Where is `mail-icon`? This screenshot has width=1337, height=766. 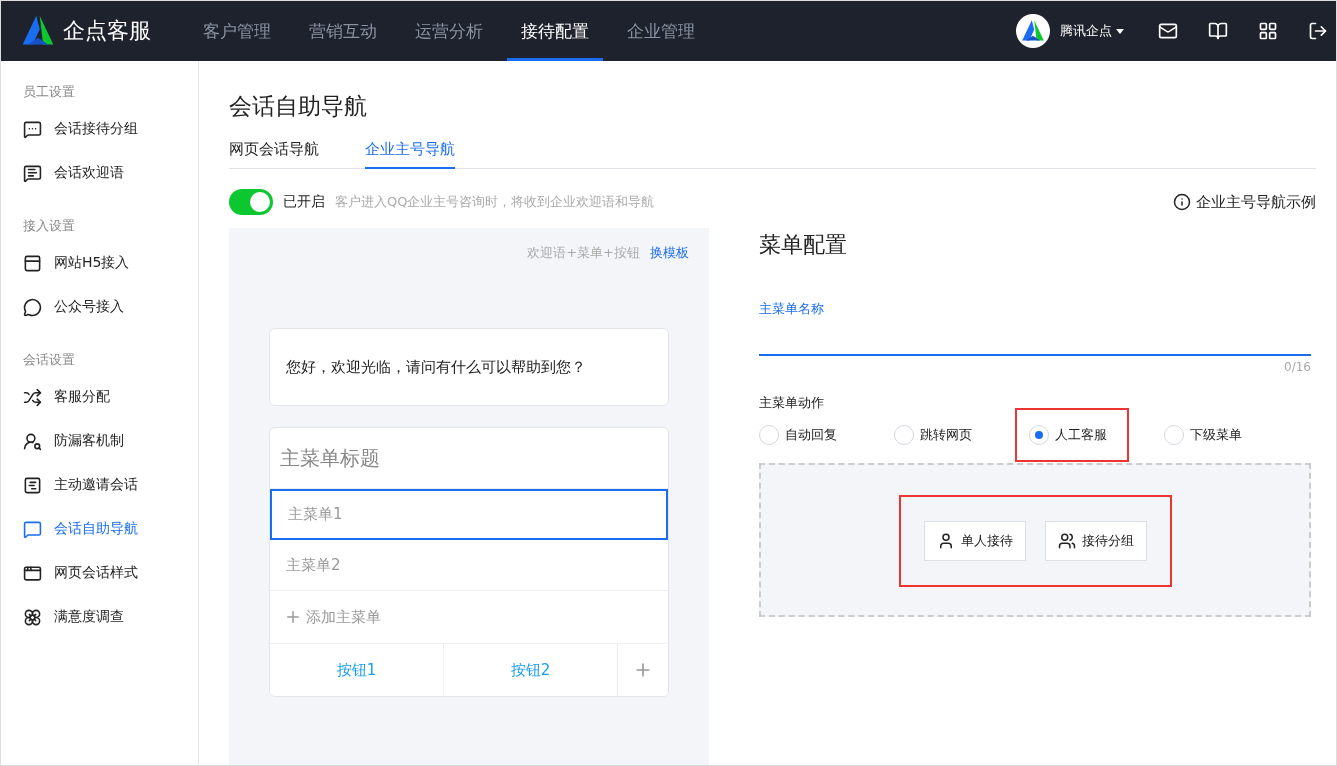
mail-icon is located at coordinates (1168, 31).